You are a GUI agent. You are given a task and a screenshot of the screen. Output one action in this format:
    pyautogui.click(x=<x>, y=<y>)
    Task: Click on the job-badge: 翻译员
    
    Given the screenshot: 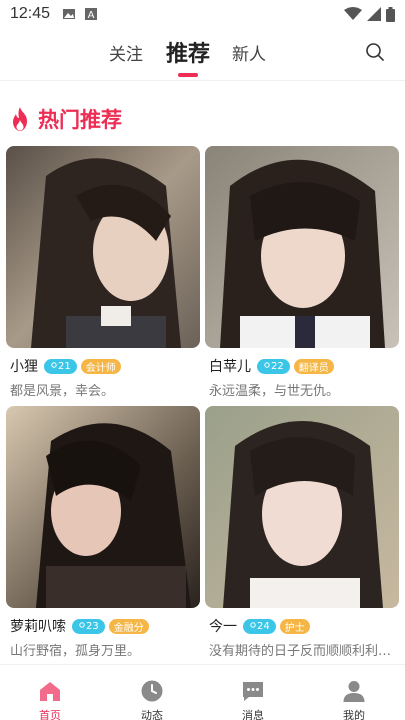 What is the action you would take?
    pyautogui.click(x=313, y=366)
    